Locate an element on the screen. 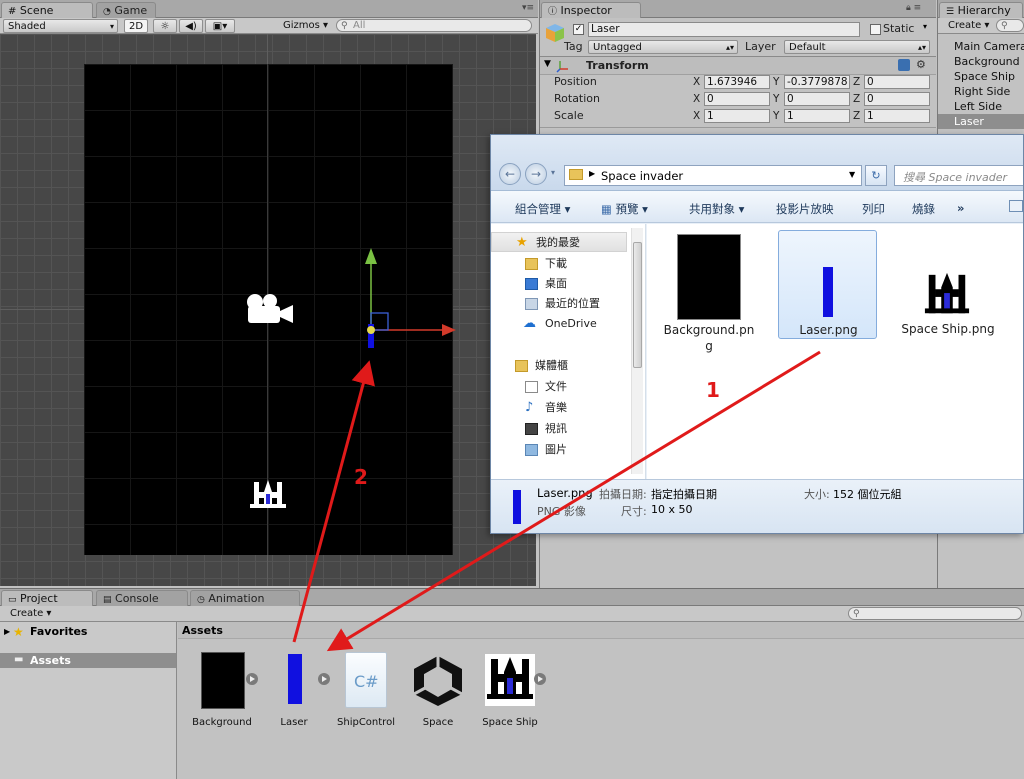 This screenshot has height=779, width=1024. audio-toggle: ◀) is located at coordinates (191, 26).